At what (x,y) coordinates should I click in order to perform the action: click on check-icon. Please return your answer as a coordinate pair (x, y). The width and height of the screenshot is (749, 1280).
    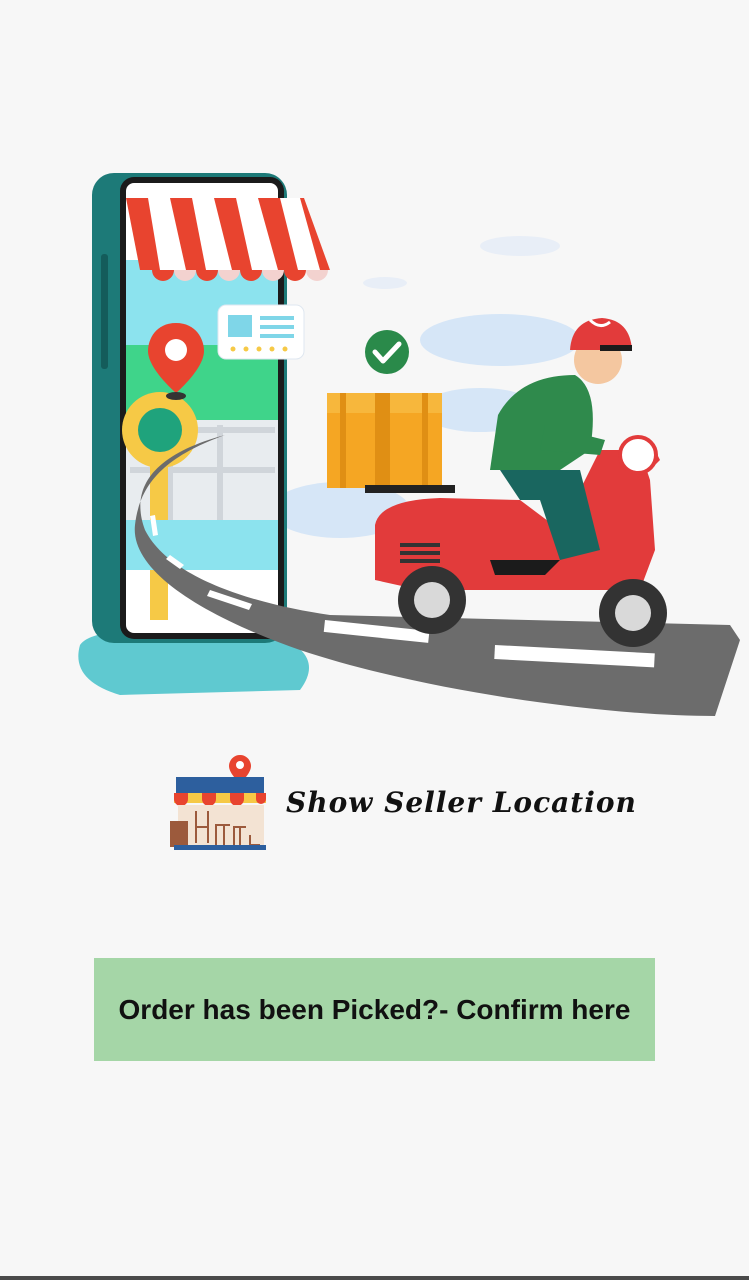
    Looking at the image, I should click on (387, 352).